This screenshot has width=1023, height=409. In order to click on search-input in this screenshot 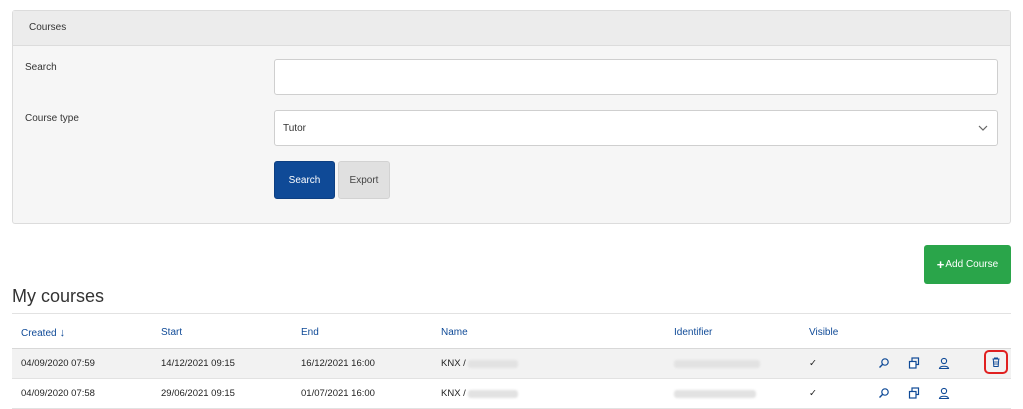, I will do `click(636, 77)`.